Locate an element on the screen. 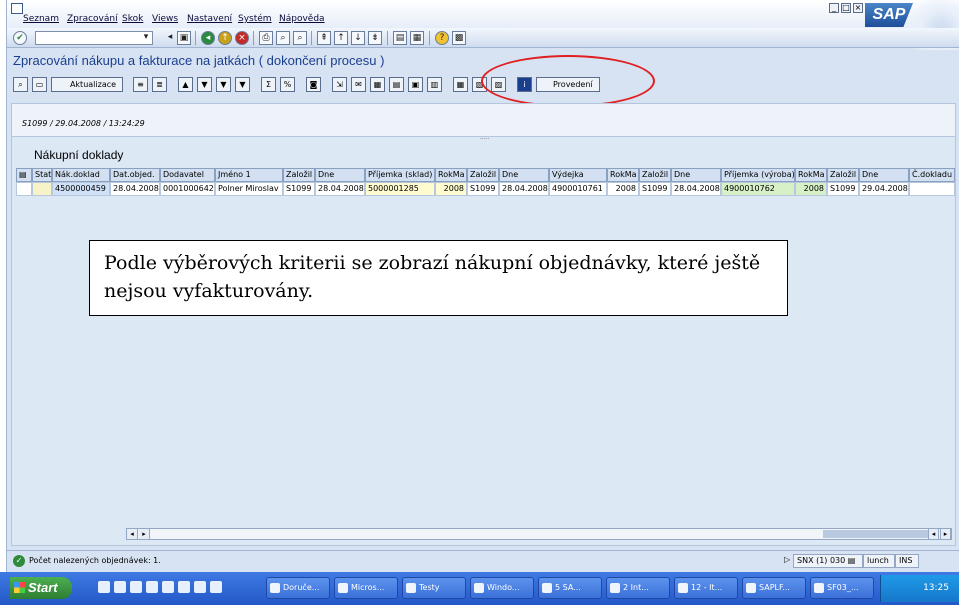 The image size is (959, 605). spreadsheet-icon: ▦ is located at coordinates (377, 84).